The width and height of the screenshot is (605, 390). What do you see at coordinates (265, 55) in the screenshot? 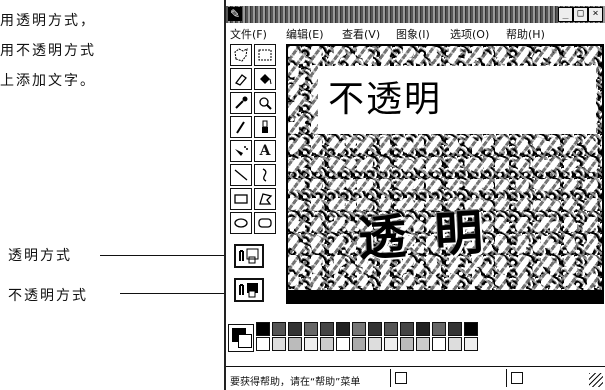
I see `rectangle-select-icon` at bounding box center [265, 55].